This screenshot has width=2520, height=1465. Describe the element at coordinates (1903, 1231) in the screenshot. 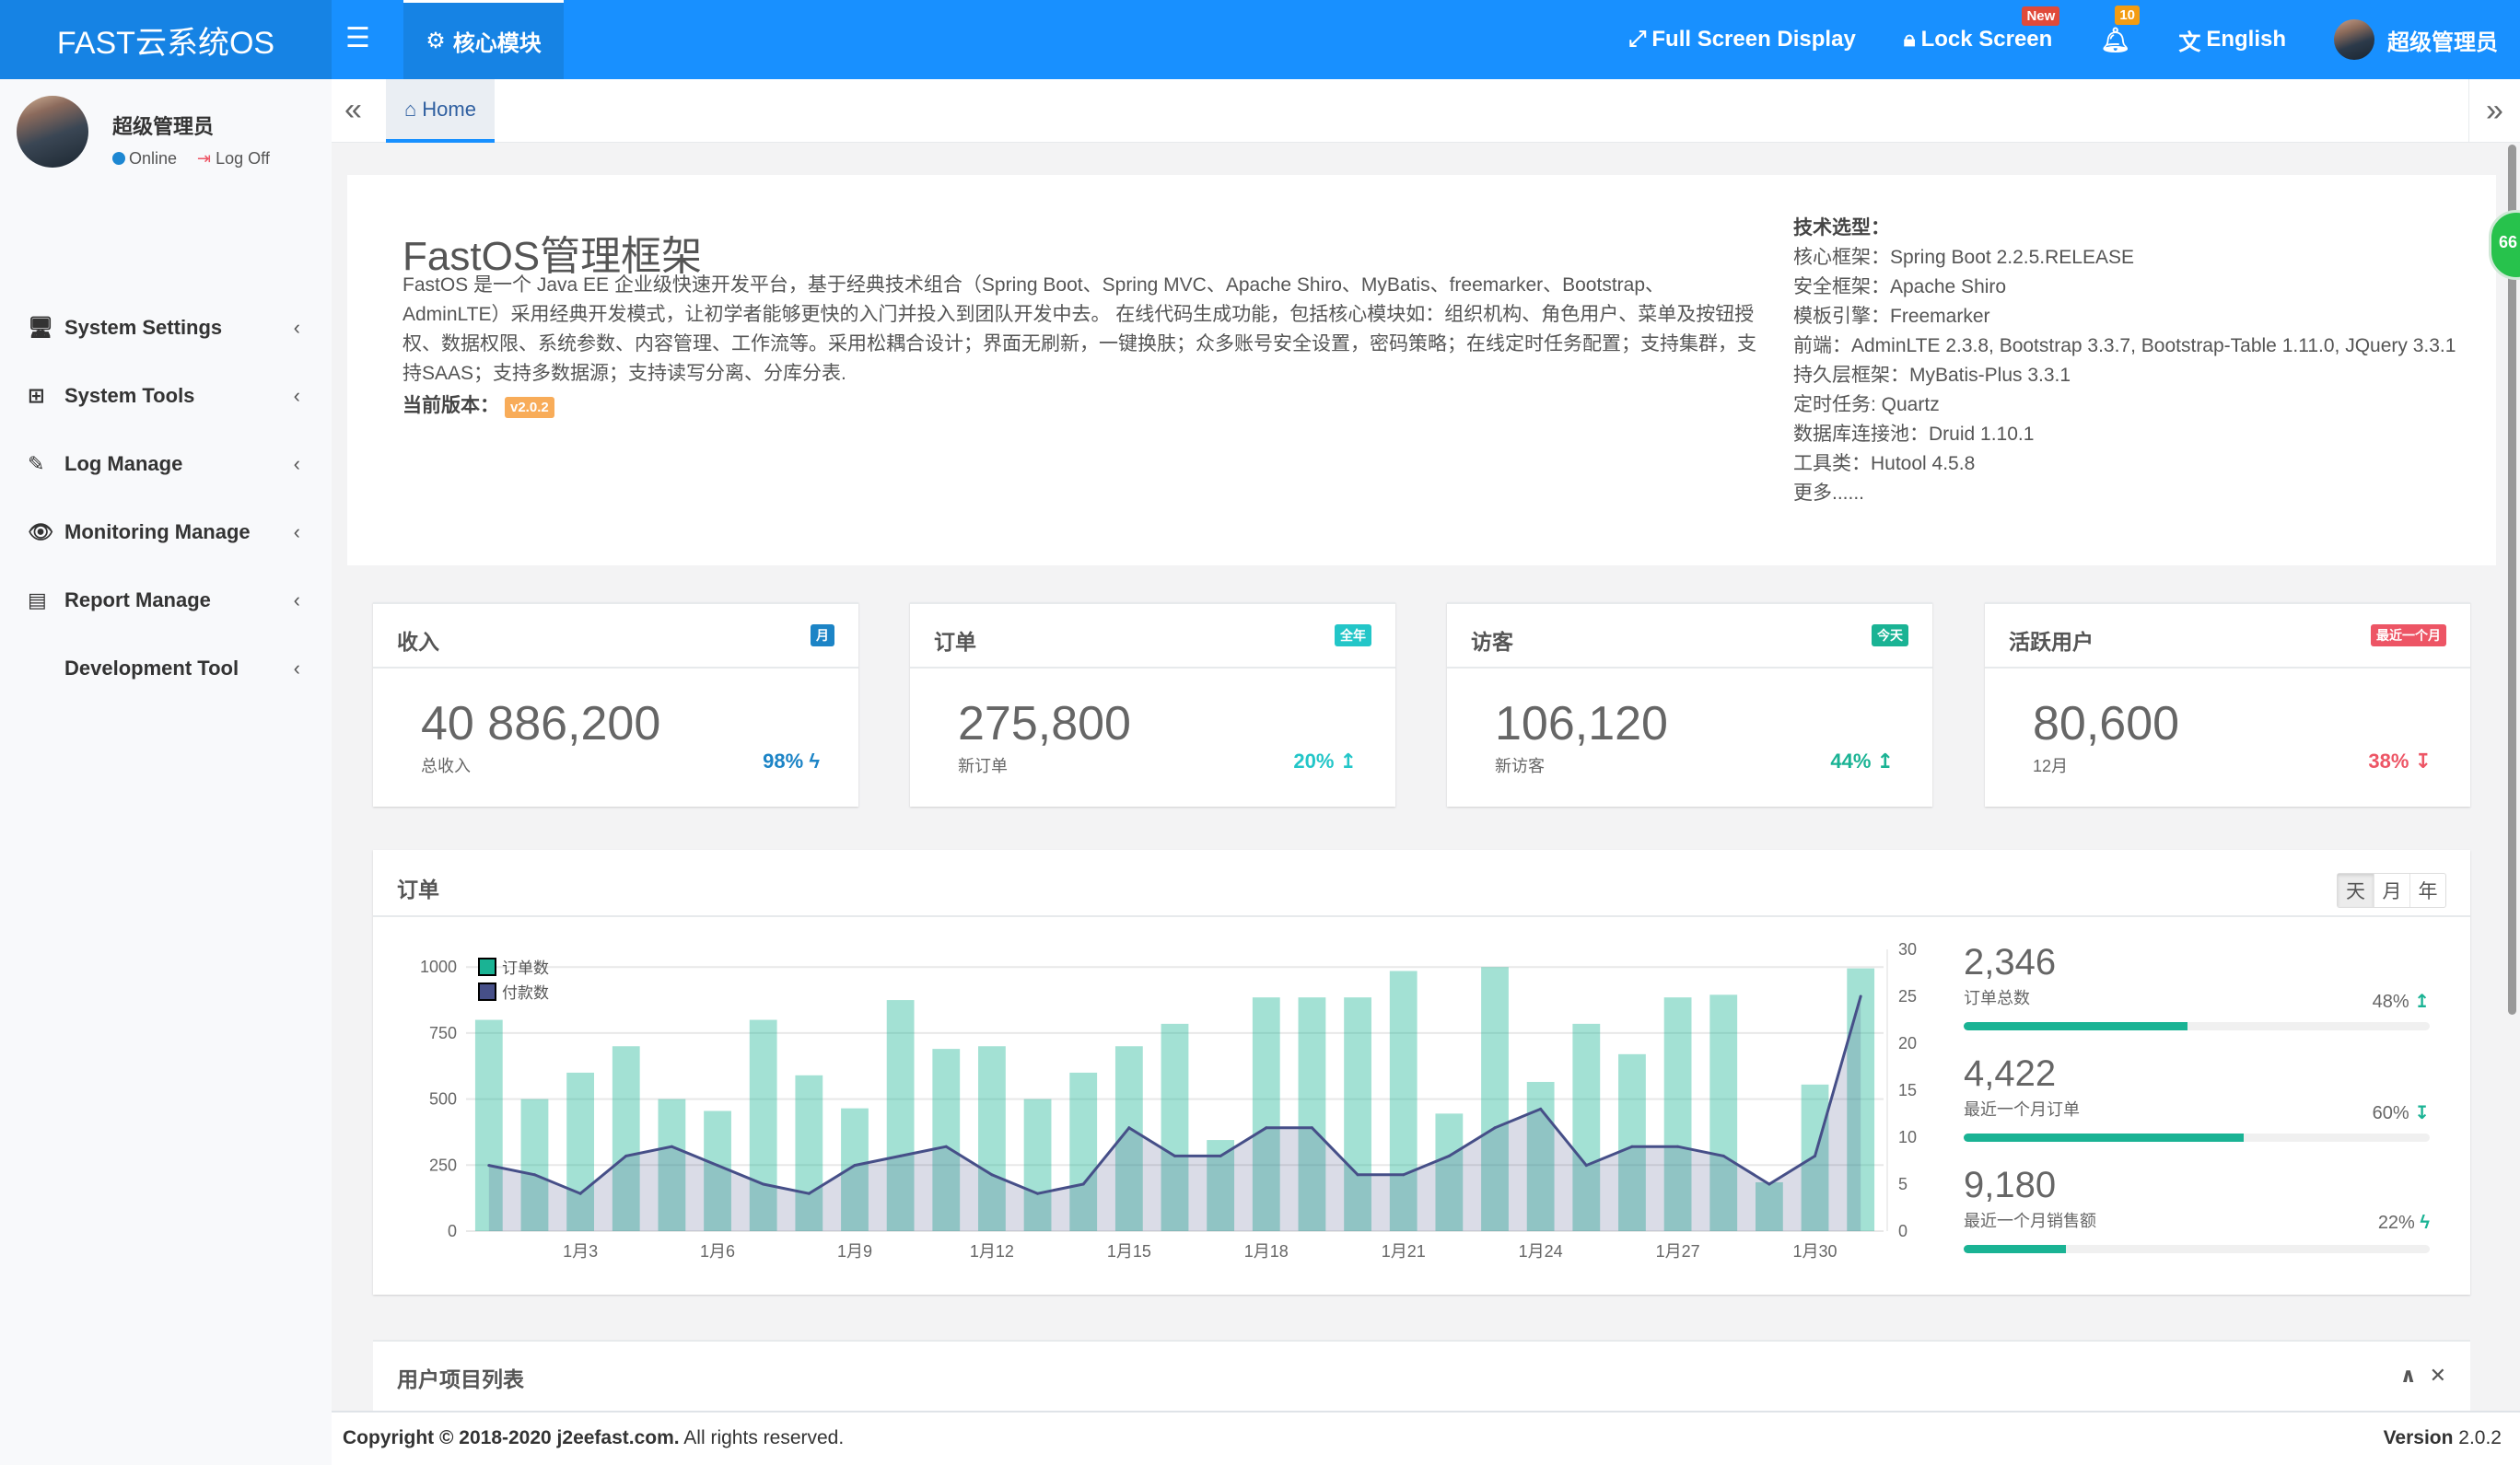

I see `right-tick-label: 0` at that location.